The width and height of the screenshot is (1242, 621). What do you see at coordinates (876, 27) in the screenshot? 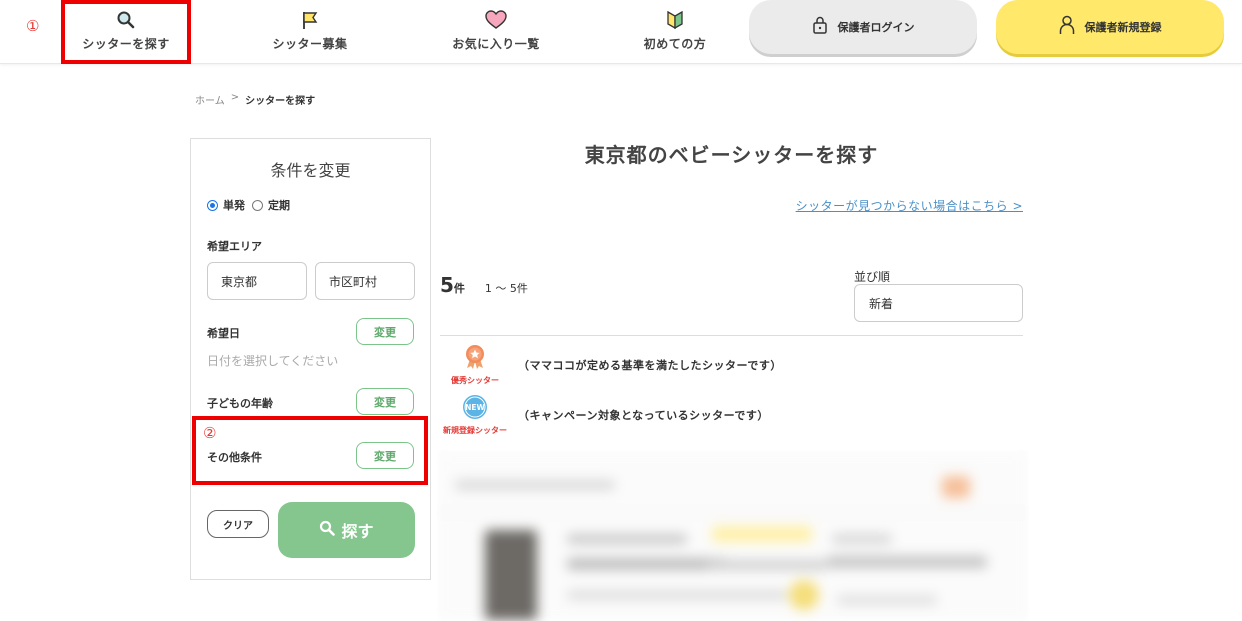
I see `parent-login-label: 保護者ログイン` at bounding box center [876, 27].